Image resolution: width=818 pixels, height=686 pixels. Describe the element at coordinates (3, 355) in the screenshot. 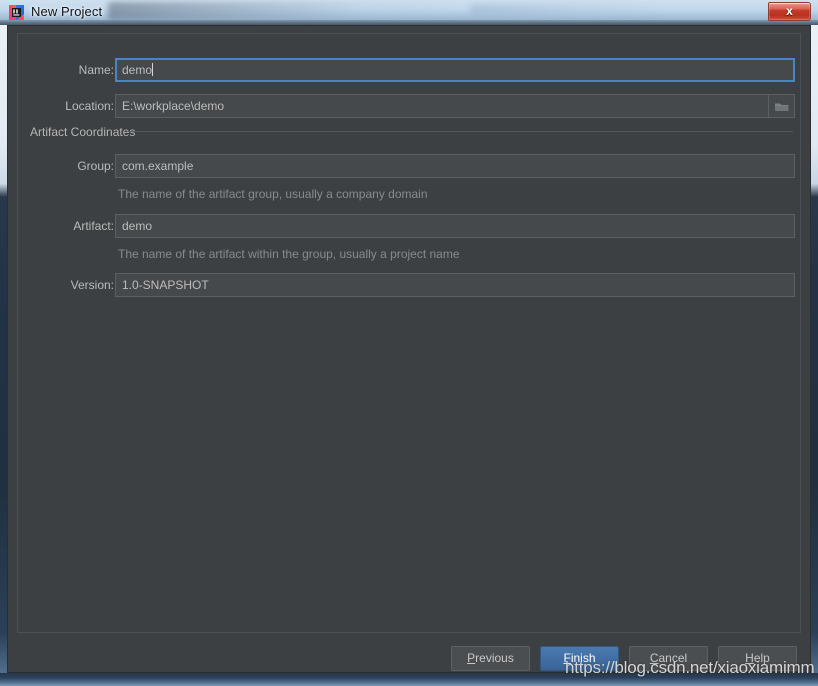

I see `window-border-left` at that location.